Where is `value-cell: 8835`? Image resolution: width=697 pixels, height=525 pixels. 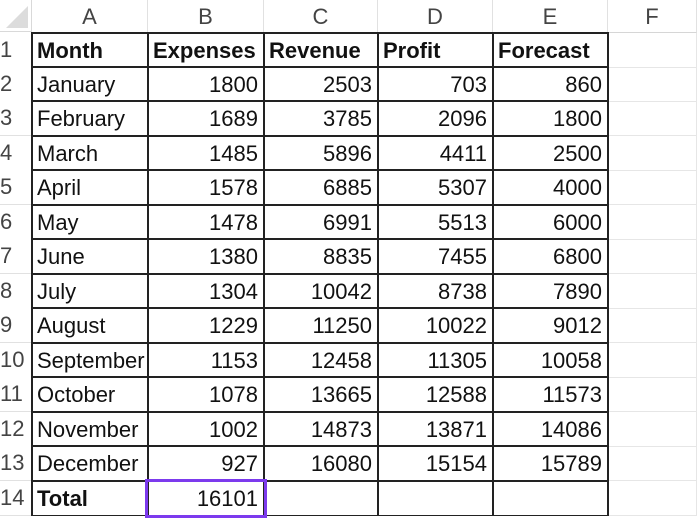 value-cell: 8835 is located at coordinates (321, 256).